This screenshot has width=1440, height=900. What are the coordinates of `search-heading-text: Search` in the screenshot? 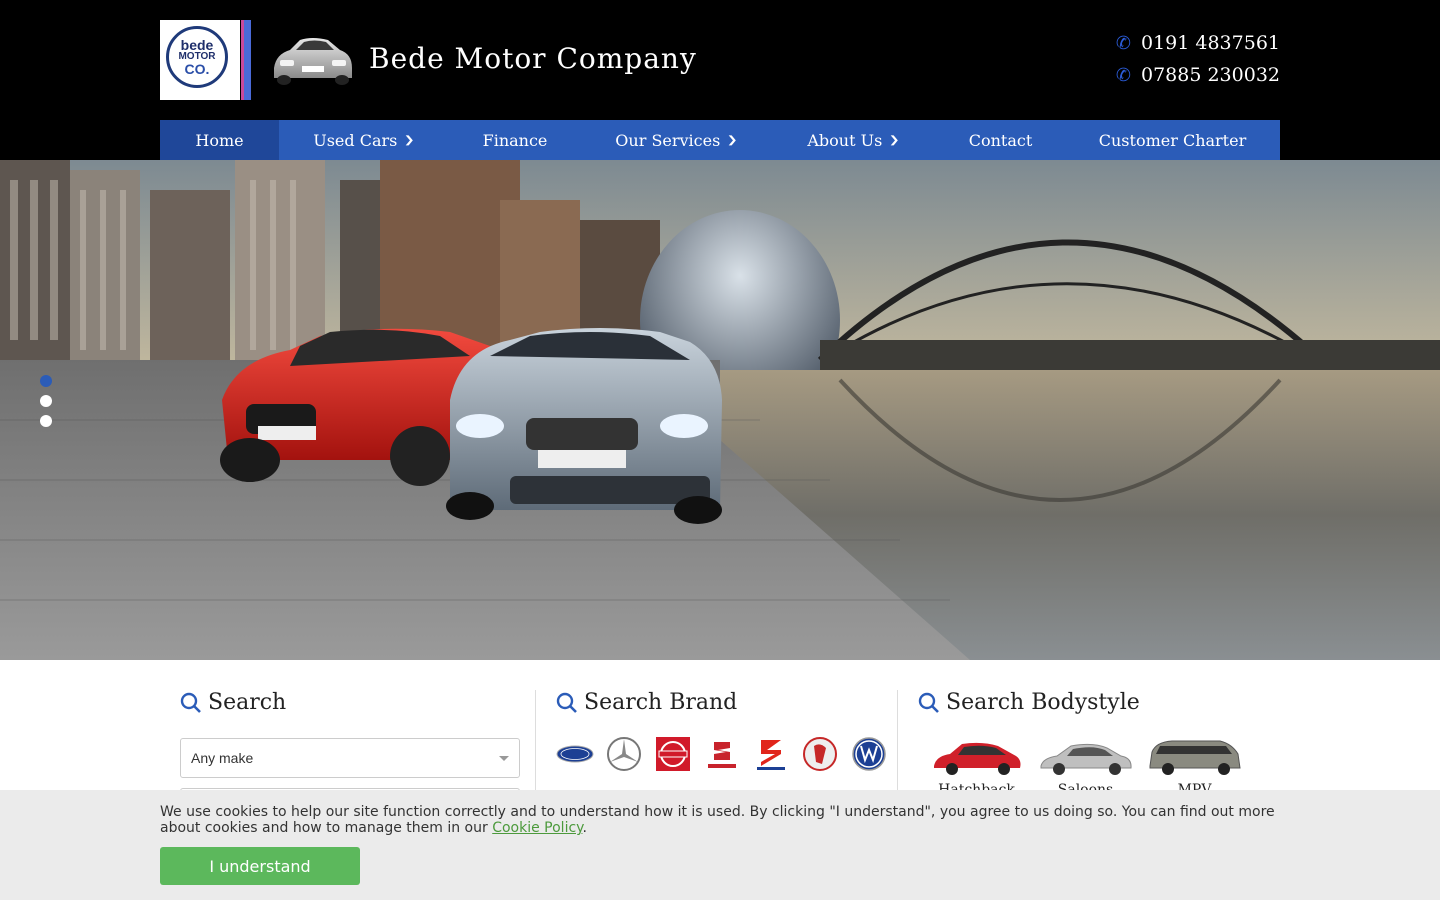 It's located at (247, 702).